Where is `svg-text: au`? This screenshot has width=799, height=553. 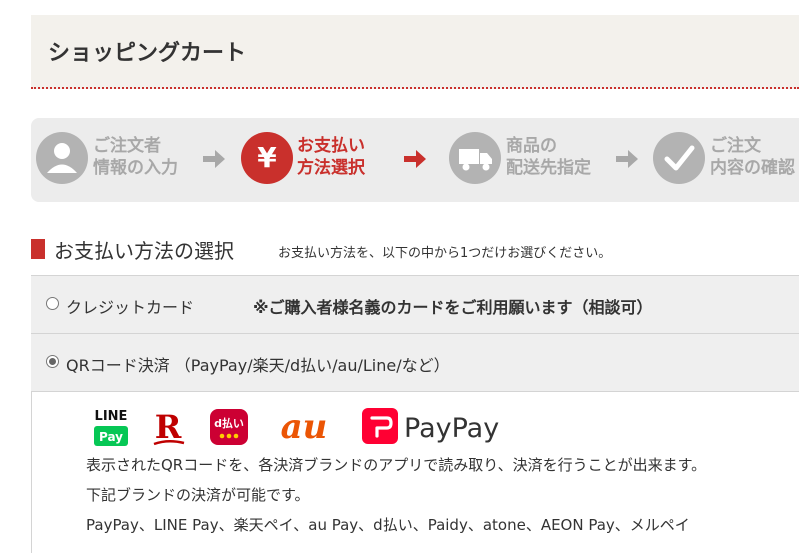
svg-text: au is located at coordinates (304, 427).